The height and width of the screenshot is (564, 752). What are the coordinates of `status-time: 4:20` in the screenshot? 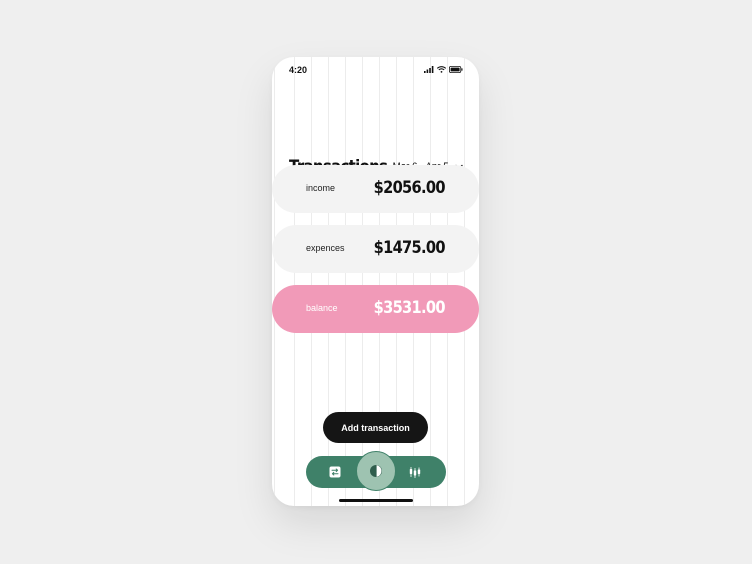 It's located at (298, 70).